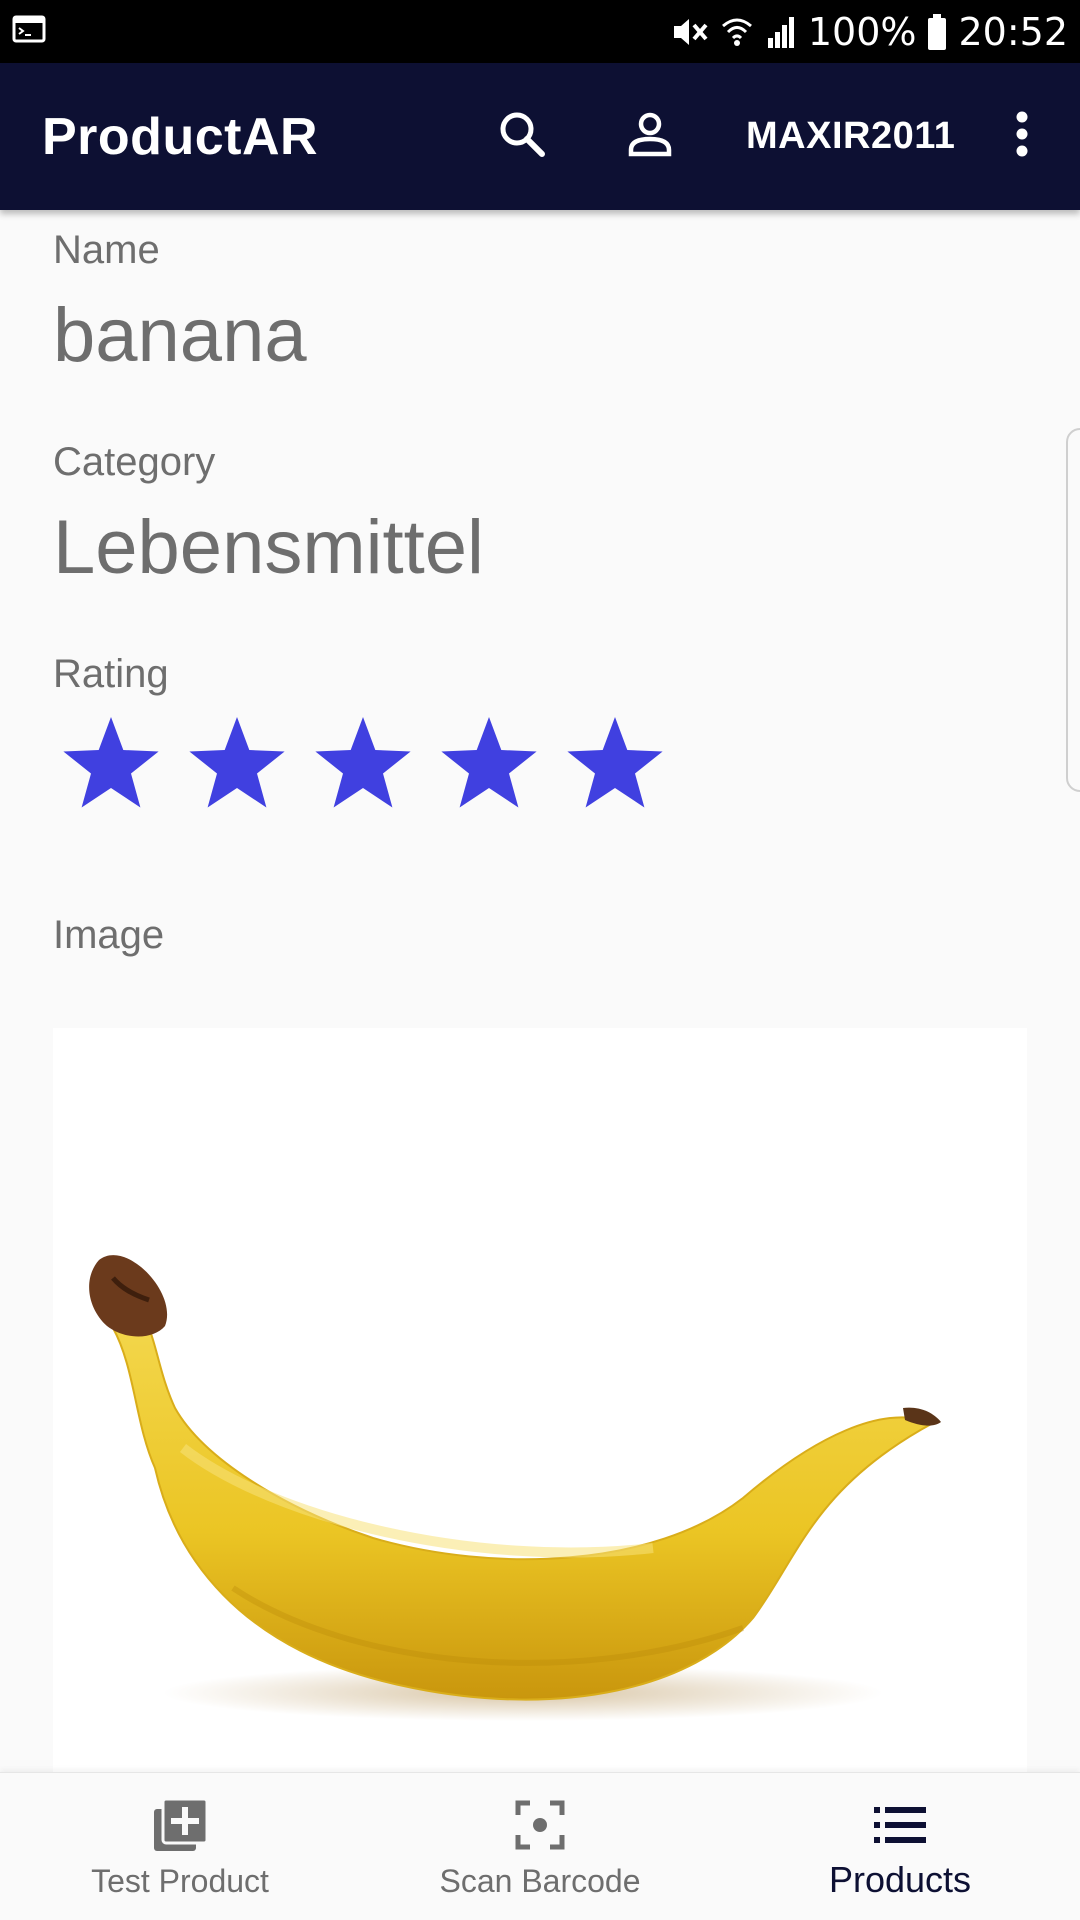  Describe the element at coordinates (180, 136) in the screenshot. I see `app-title: ProductAR` at that location.